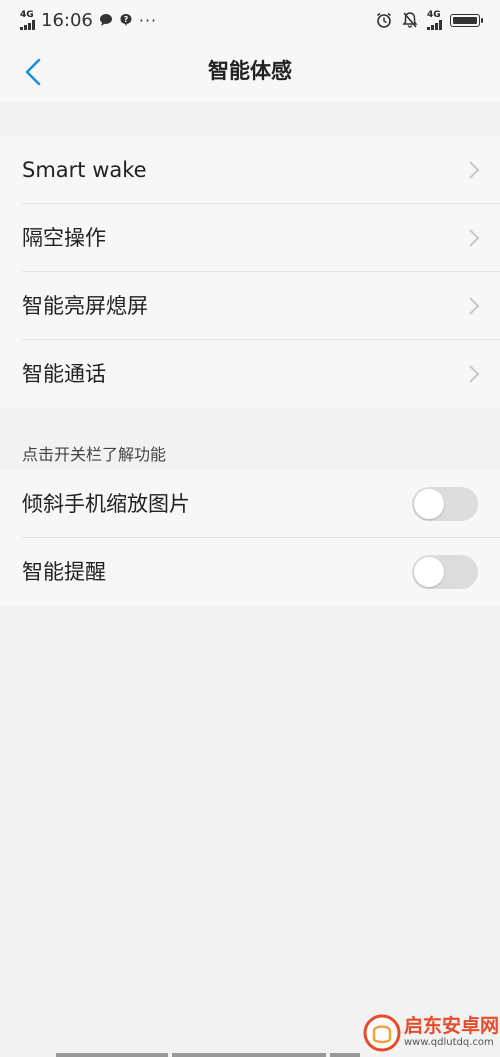 This screenshot has height=1057, width=500. Describe the element at coordinates (250, 238) in the screenshot. I see `row-air-gesture: 隔空操作` at that location.